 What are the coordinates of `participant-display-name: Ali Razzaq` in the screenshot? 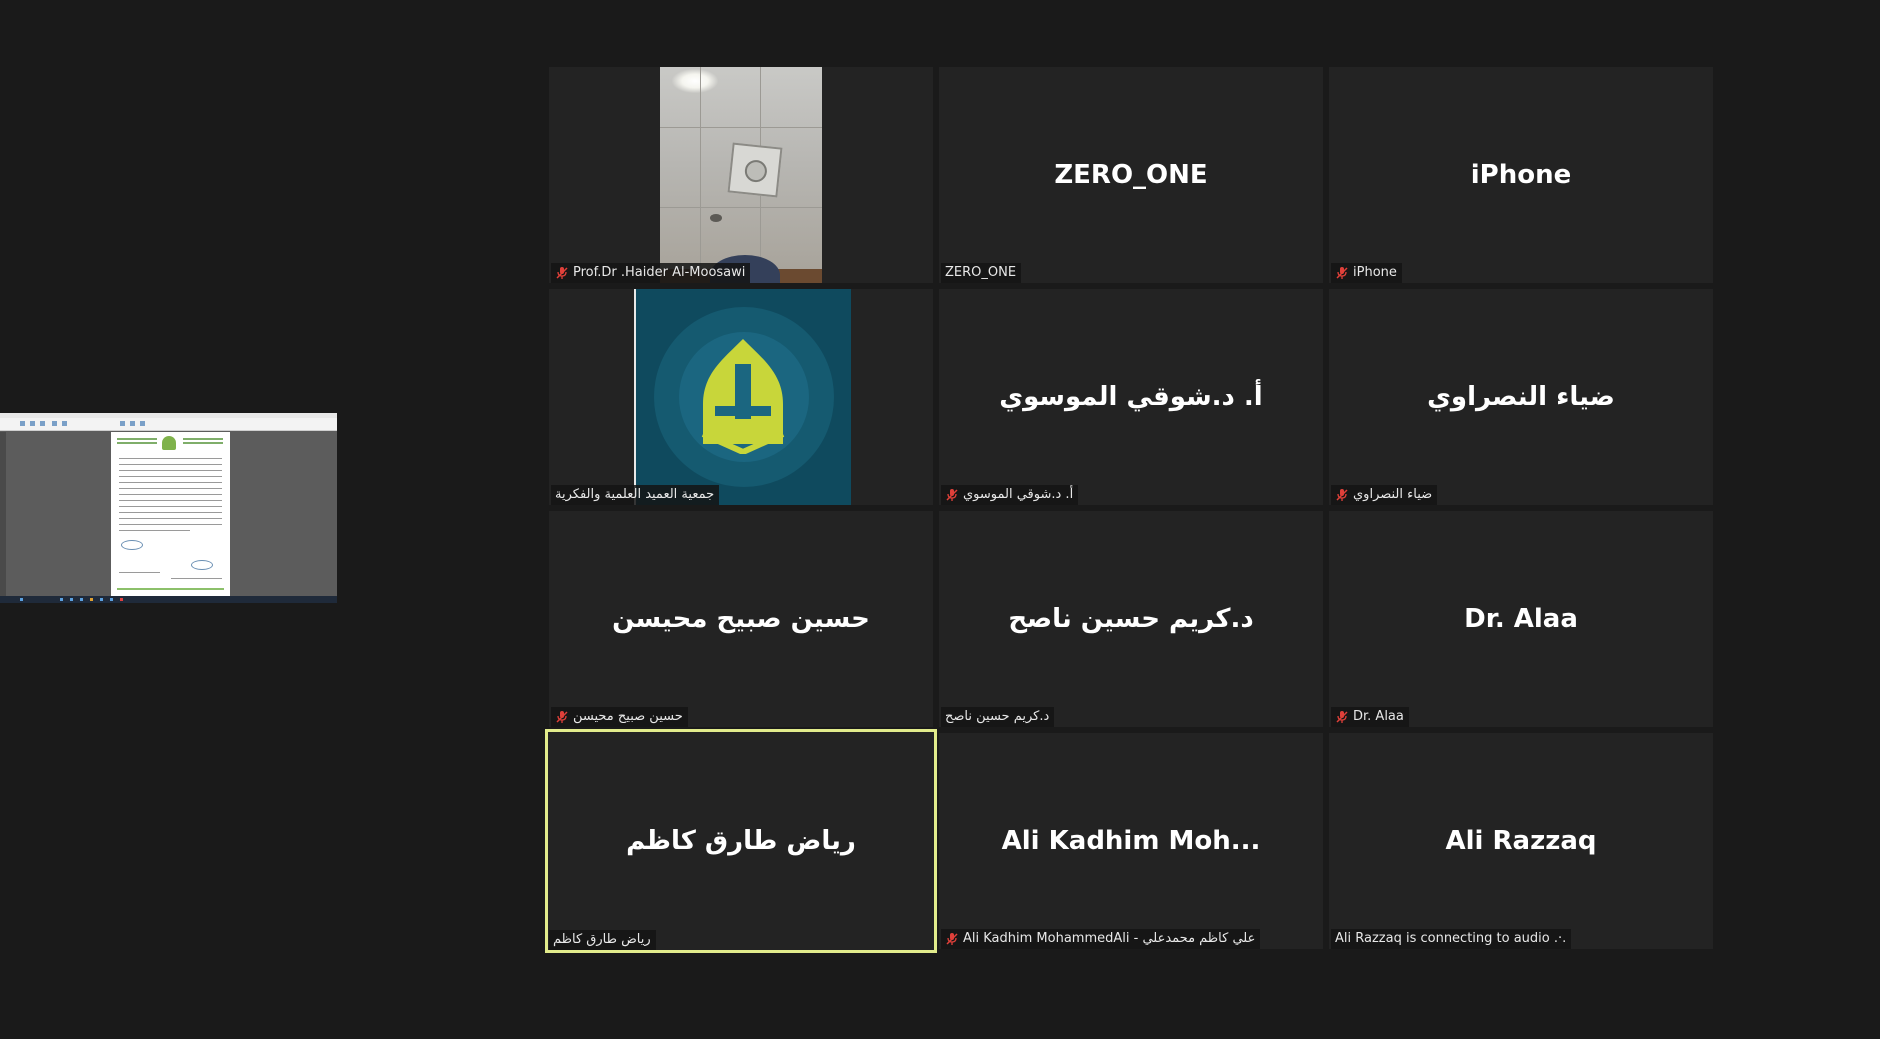 It's located at (1521, 841).